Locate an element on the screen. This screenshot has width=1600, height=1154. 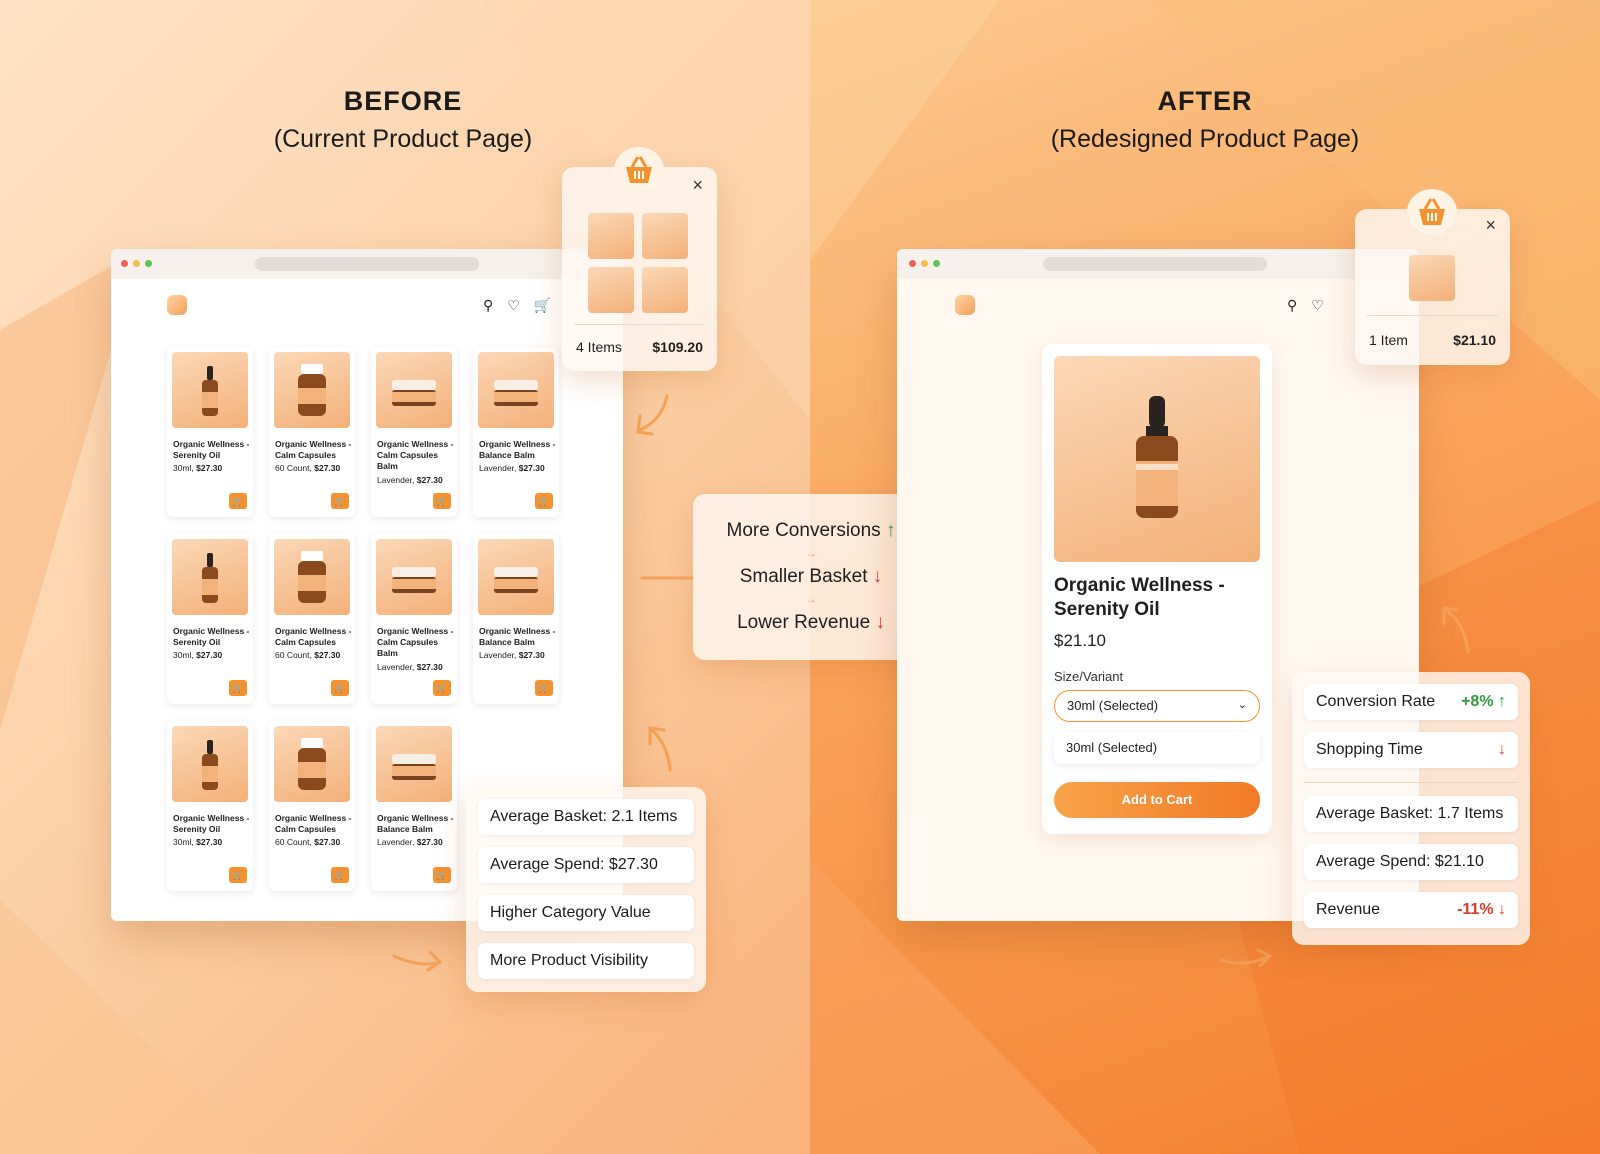
serenity-oil-bottle-icon is located at coordinates (1157, 457).